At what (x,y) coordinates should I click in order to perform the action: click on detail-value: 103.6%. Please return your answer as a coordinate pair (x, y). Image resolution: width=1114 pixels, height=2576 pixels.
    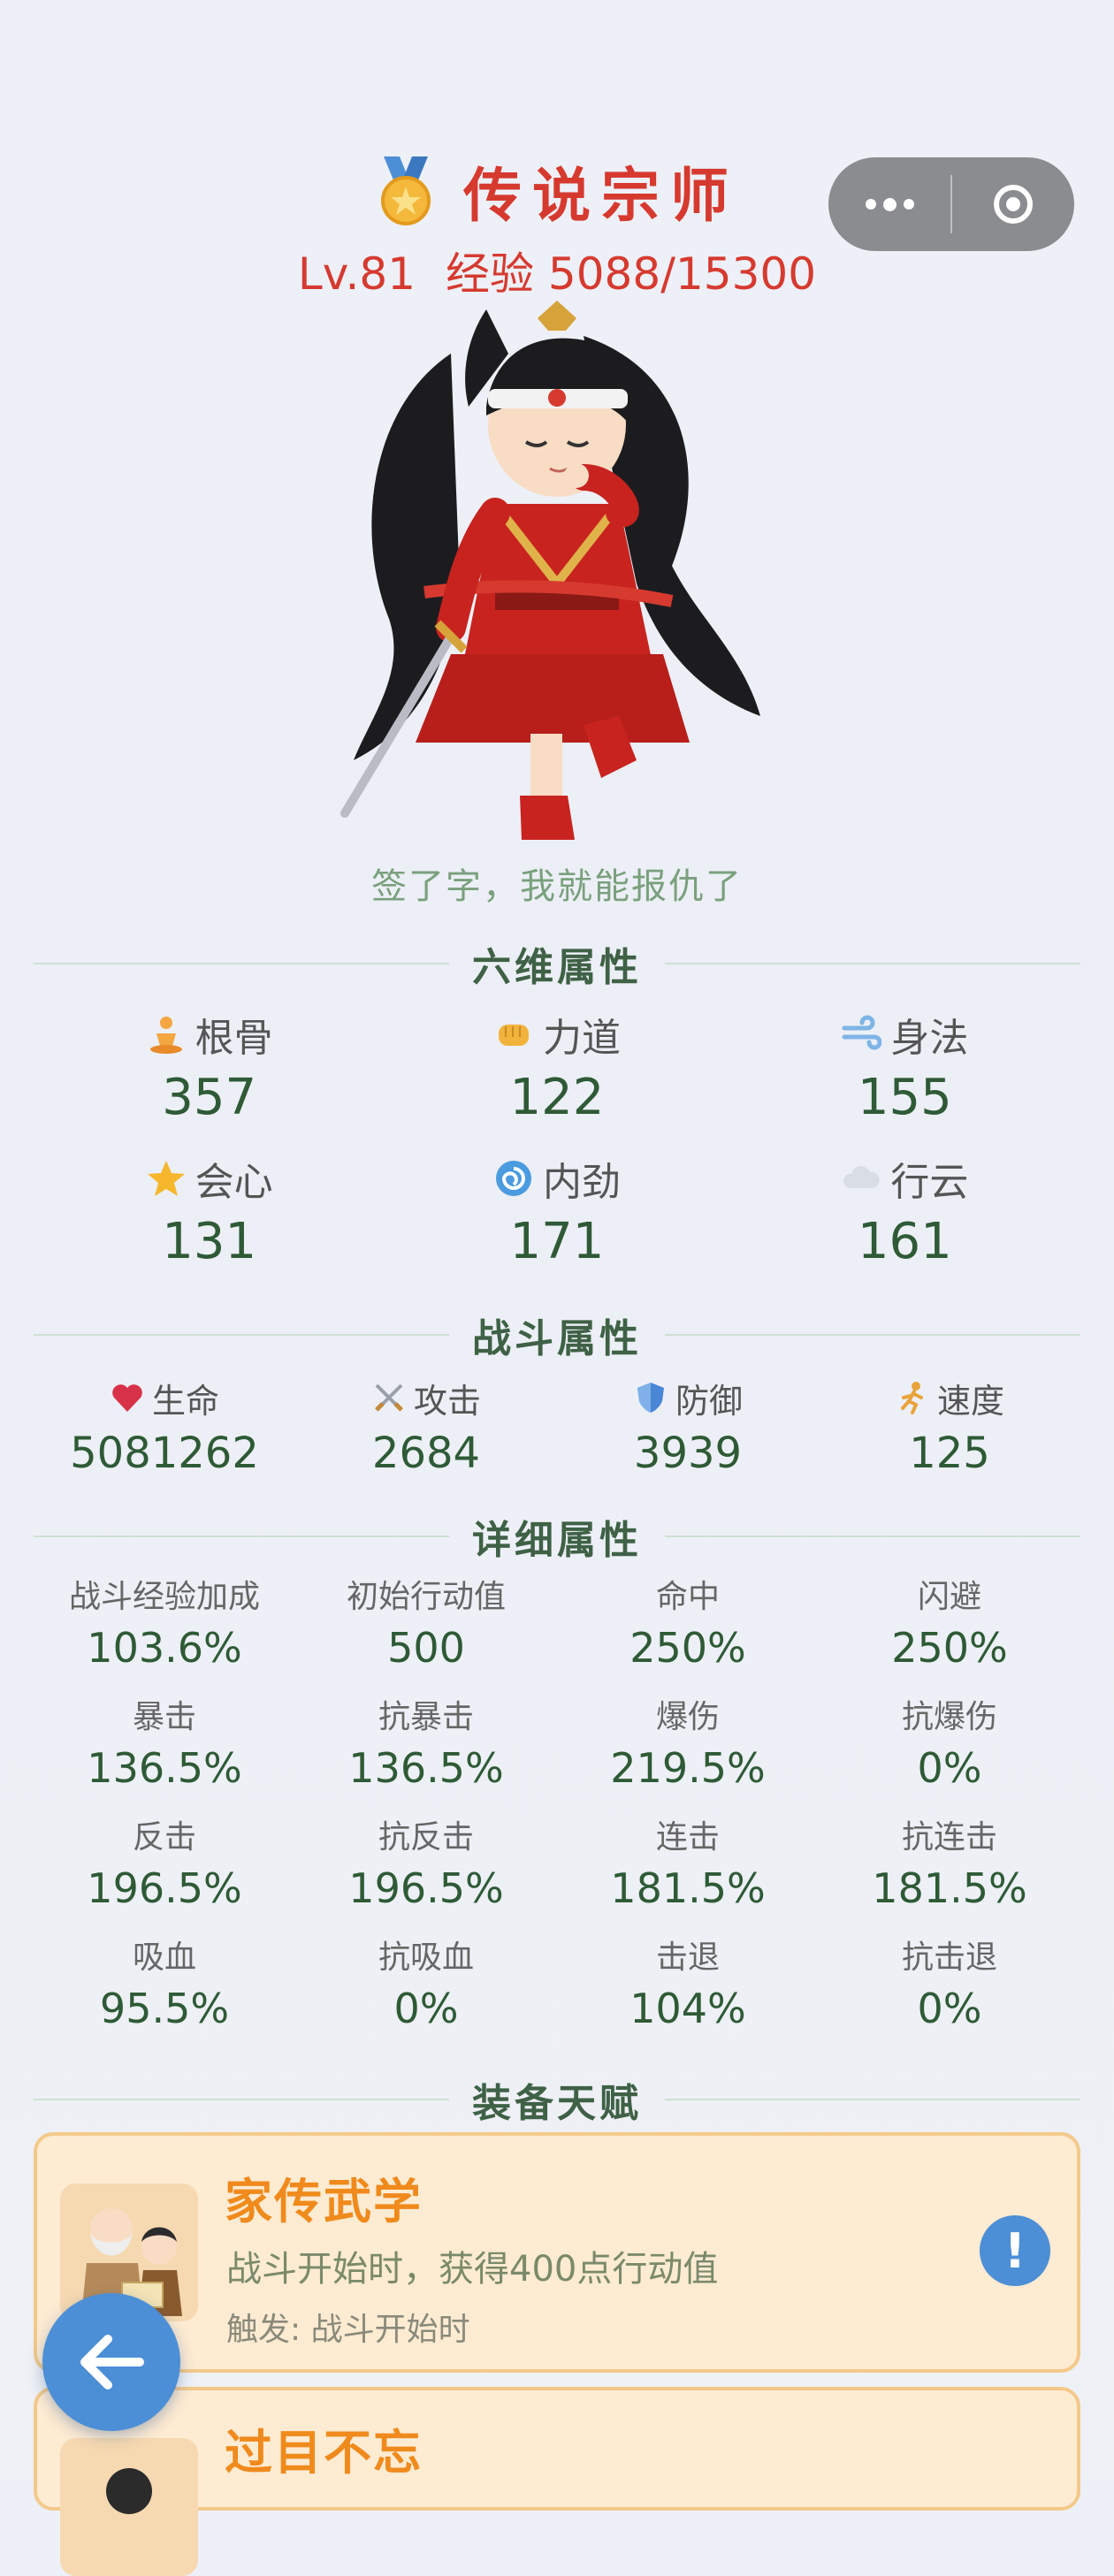
    Looking at the image, I should click on (164, 1648).